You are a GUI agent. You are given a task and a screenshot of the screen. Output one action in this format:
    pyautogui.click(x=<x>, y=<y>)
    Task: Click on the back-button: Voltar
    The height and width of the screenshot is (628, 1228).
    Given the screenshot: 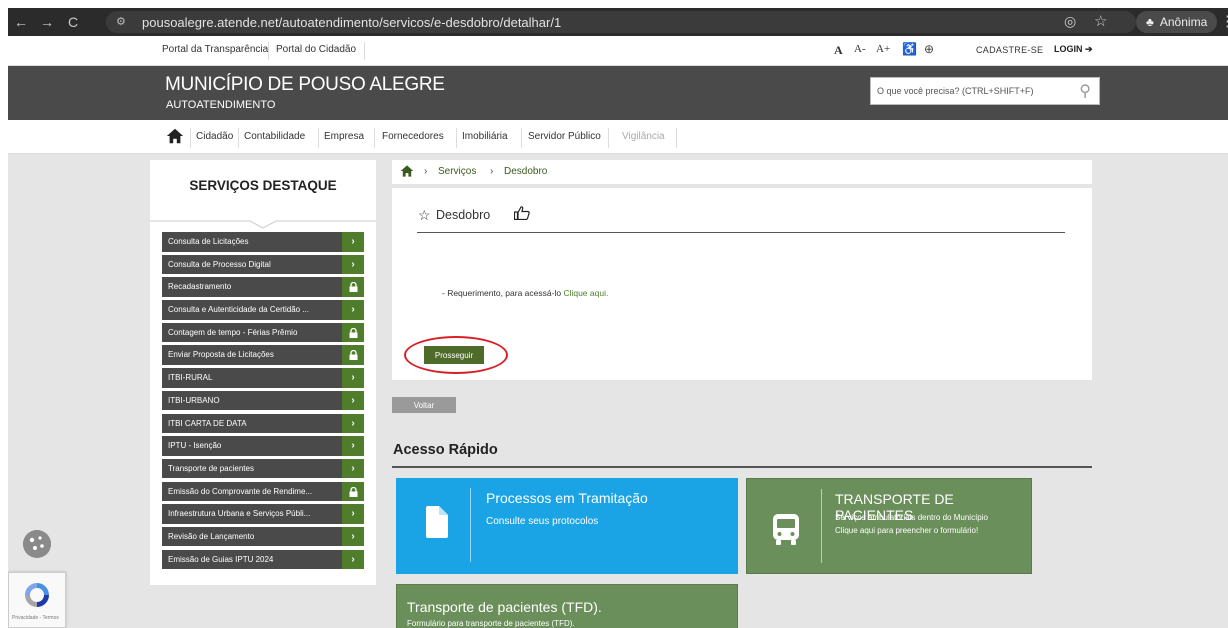 What is the action you would take?
    pyautogui.click(x=424, y=405)
    